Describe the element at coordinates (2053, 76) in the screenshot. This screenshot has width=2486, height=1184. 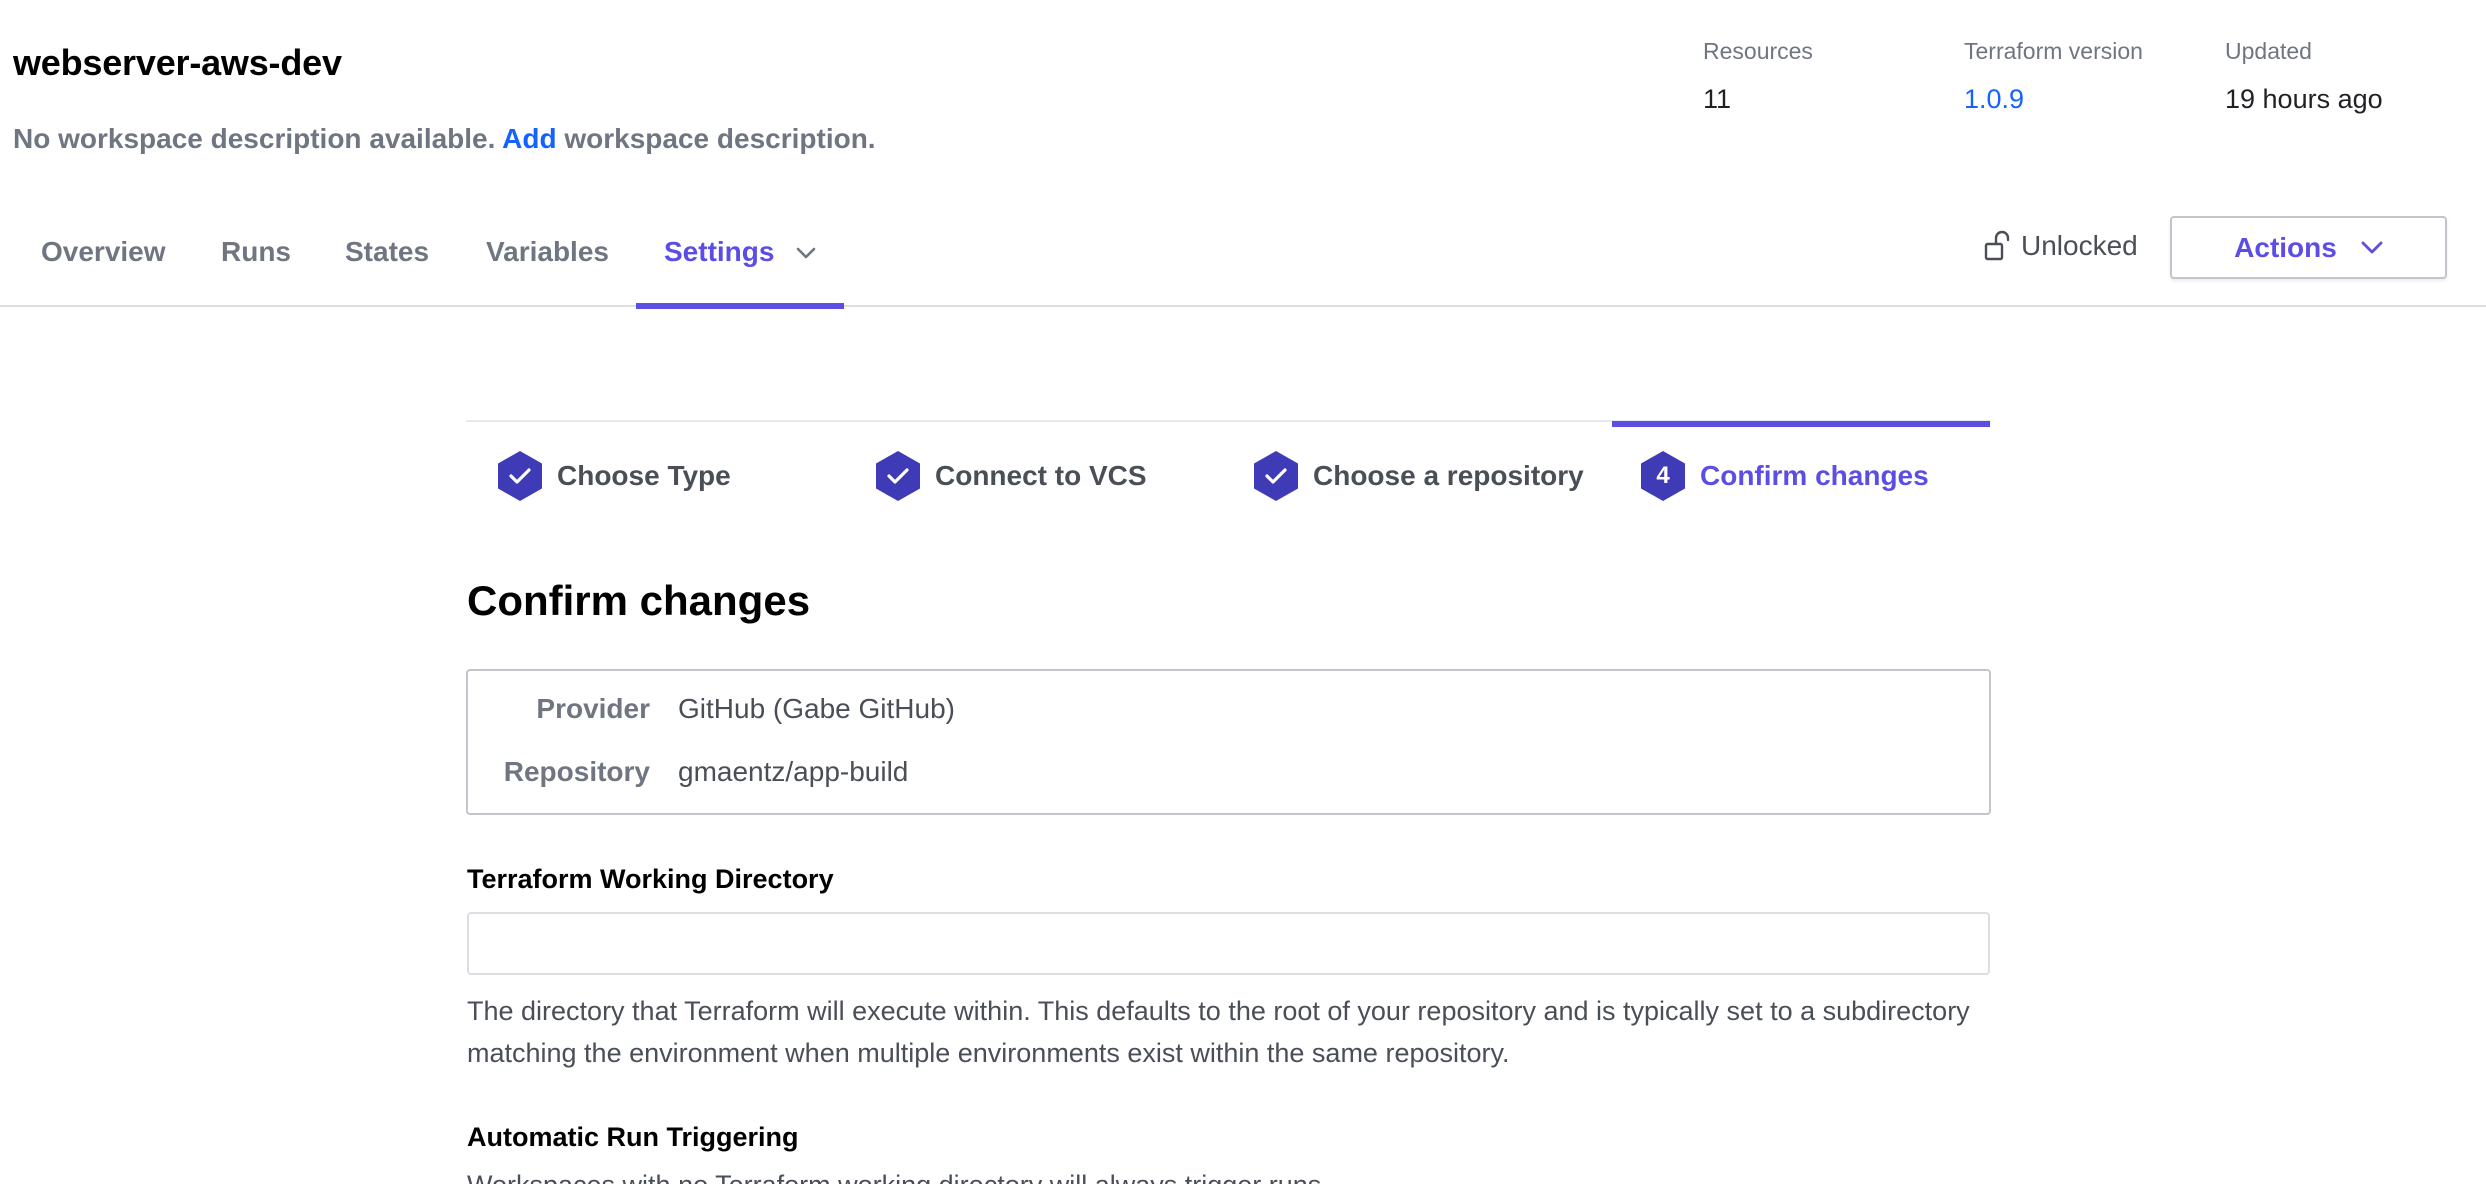
I see `meta-terraform-version: Terraform version 1.0.9` at that location.